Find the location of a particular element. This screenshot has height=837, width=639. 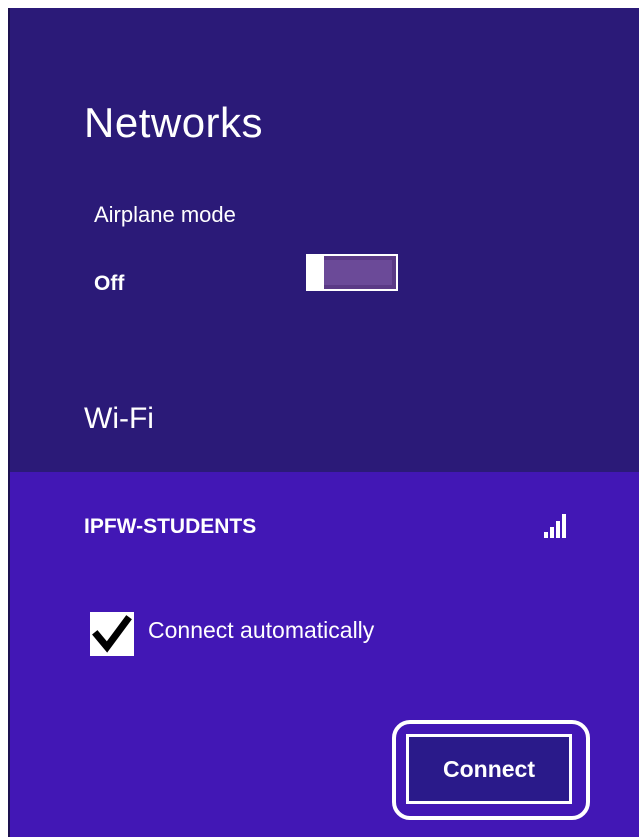

connect-automatically-checkbox is located at coordinates (112, 634).